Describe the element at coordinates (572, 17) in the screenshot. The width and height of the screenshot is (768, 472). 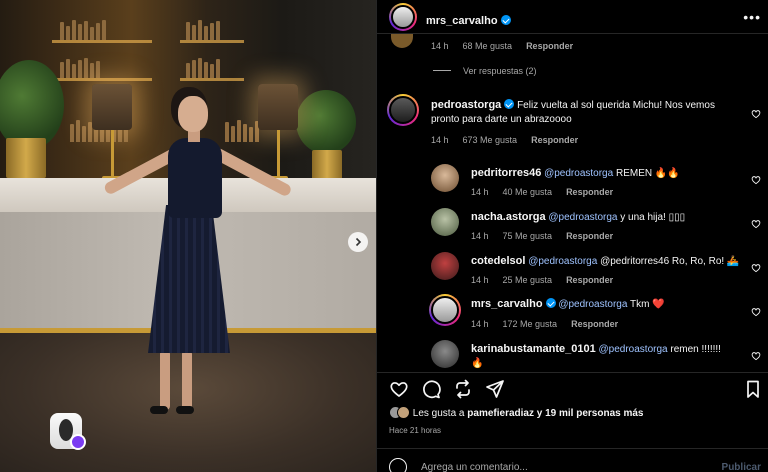
I see `post-header: mrs_carvalho •••` at that location.